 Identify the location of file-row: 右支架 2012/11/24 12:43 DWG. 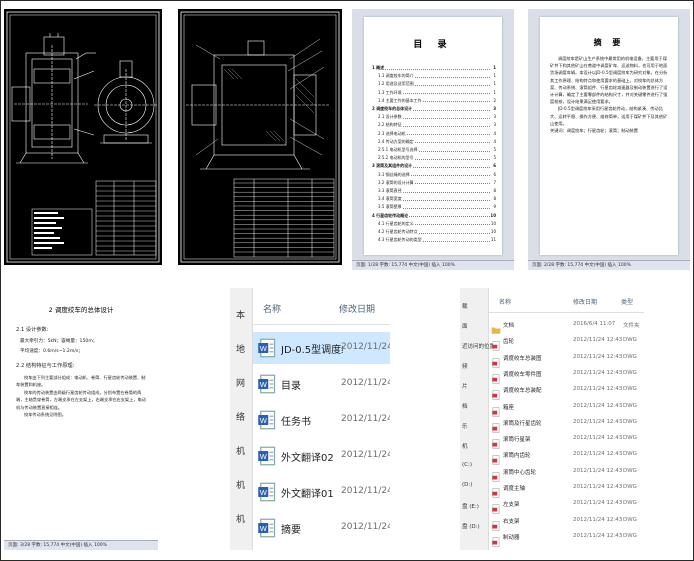
(566, 522).